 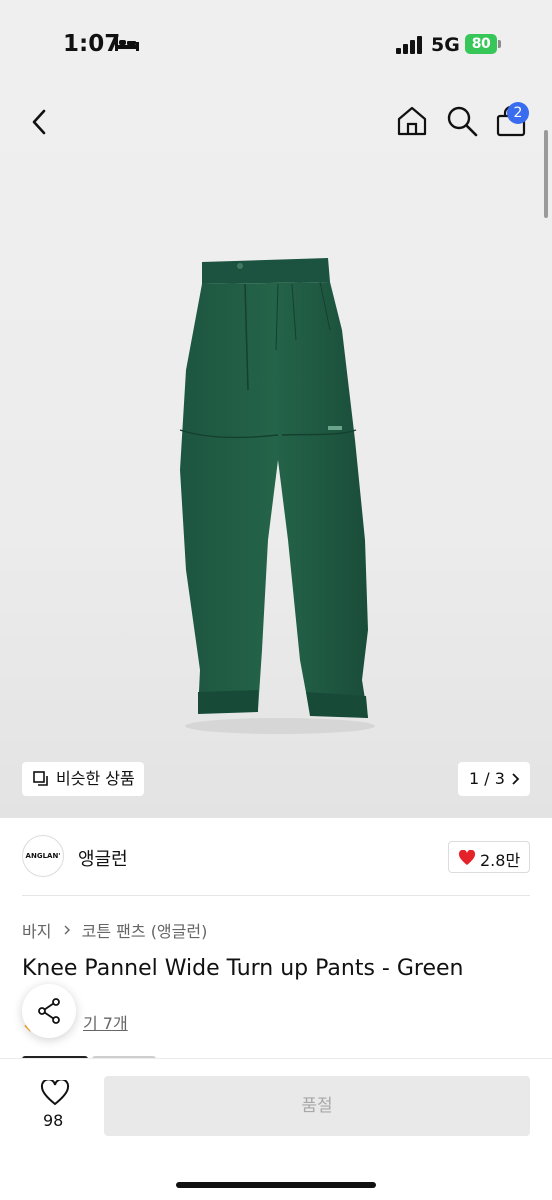 I want to click on brand-name: 앵글런, so click(x=103, y=858).